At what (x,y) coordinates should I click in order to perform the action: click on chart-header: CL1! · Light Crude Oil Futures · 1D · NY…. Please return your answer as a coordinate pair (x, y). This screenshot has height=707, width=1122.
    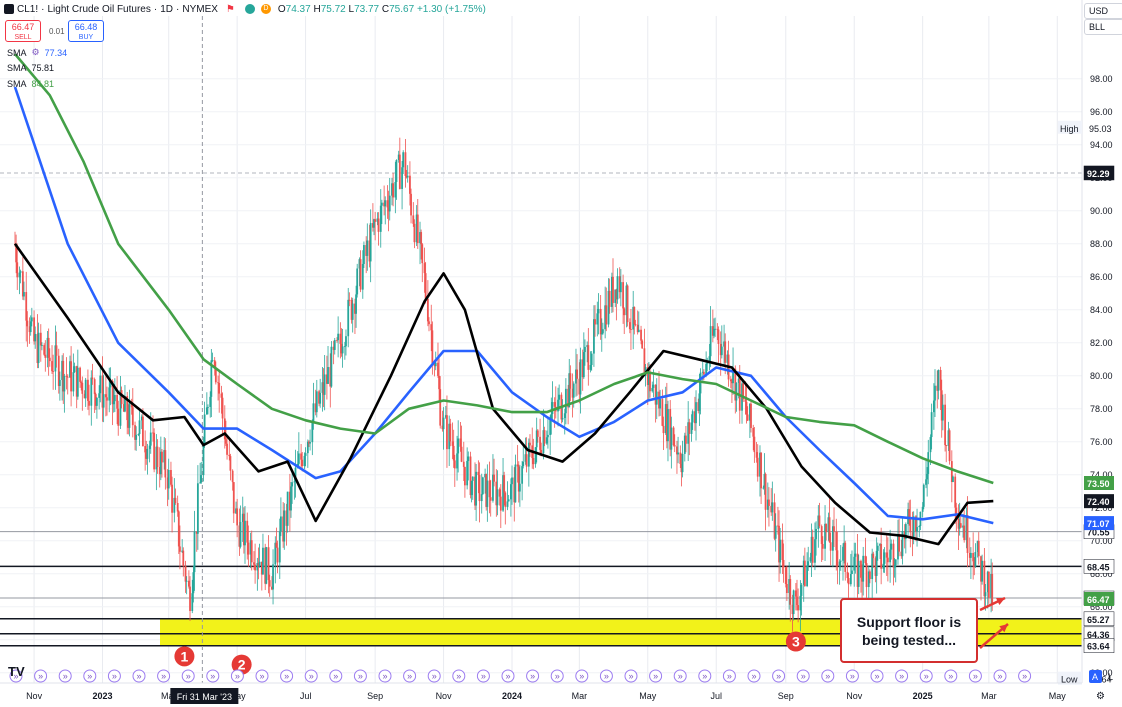
    Looking at the image, I should click on (245, 9).